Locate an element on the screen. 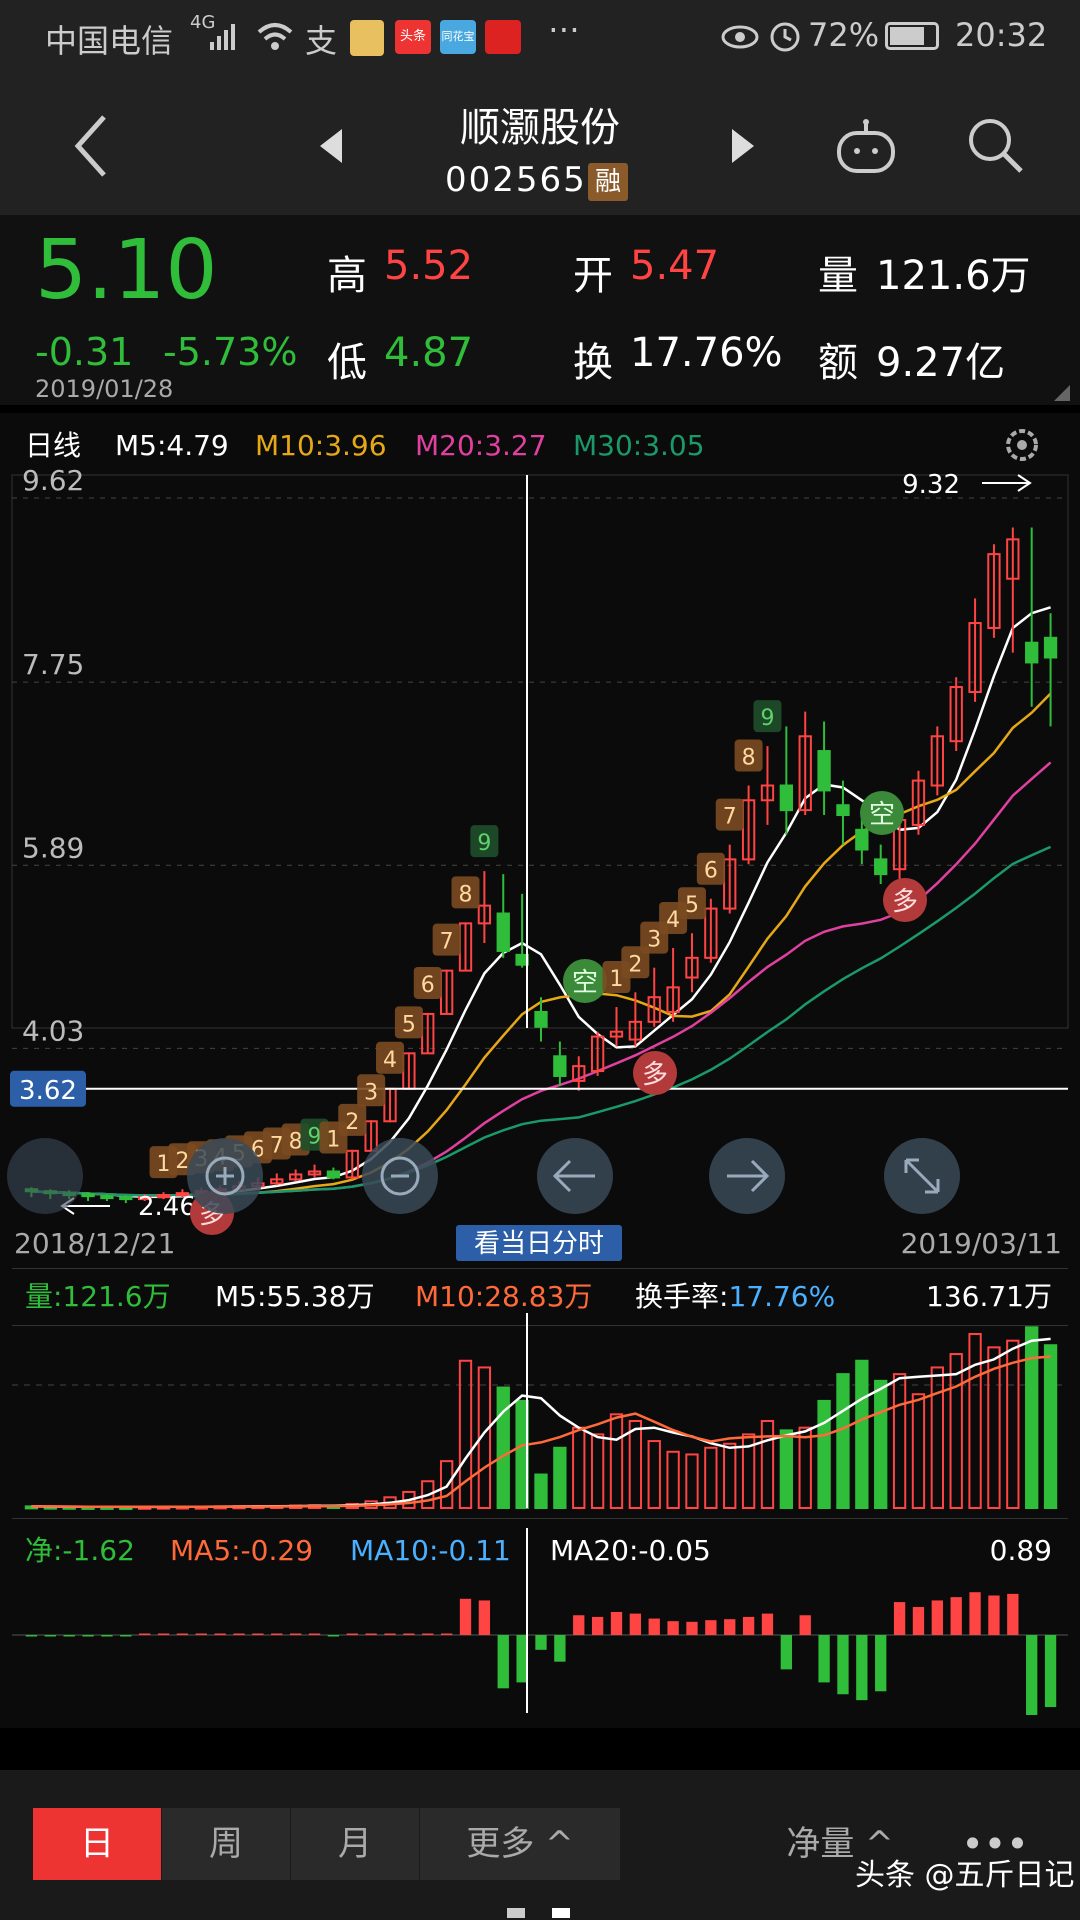 This screenshot has width=1080, height=1920. zoom-in-button is located at coordinates (225, 1176).